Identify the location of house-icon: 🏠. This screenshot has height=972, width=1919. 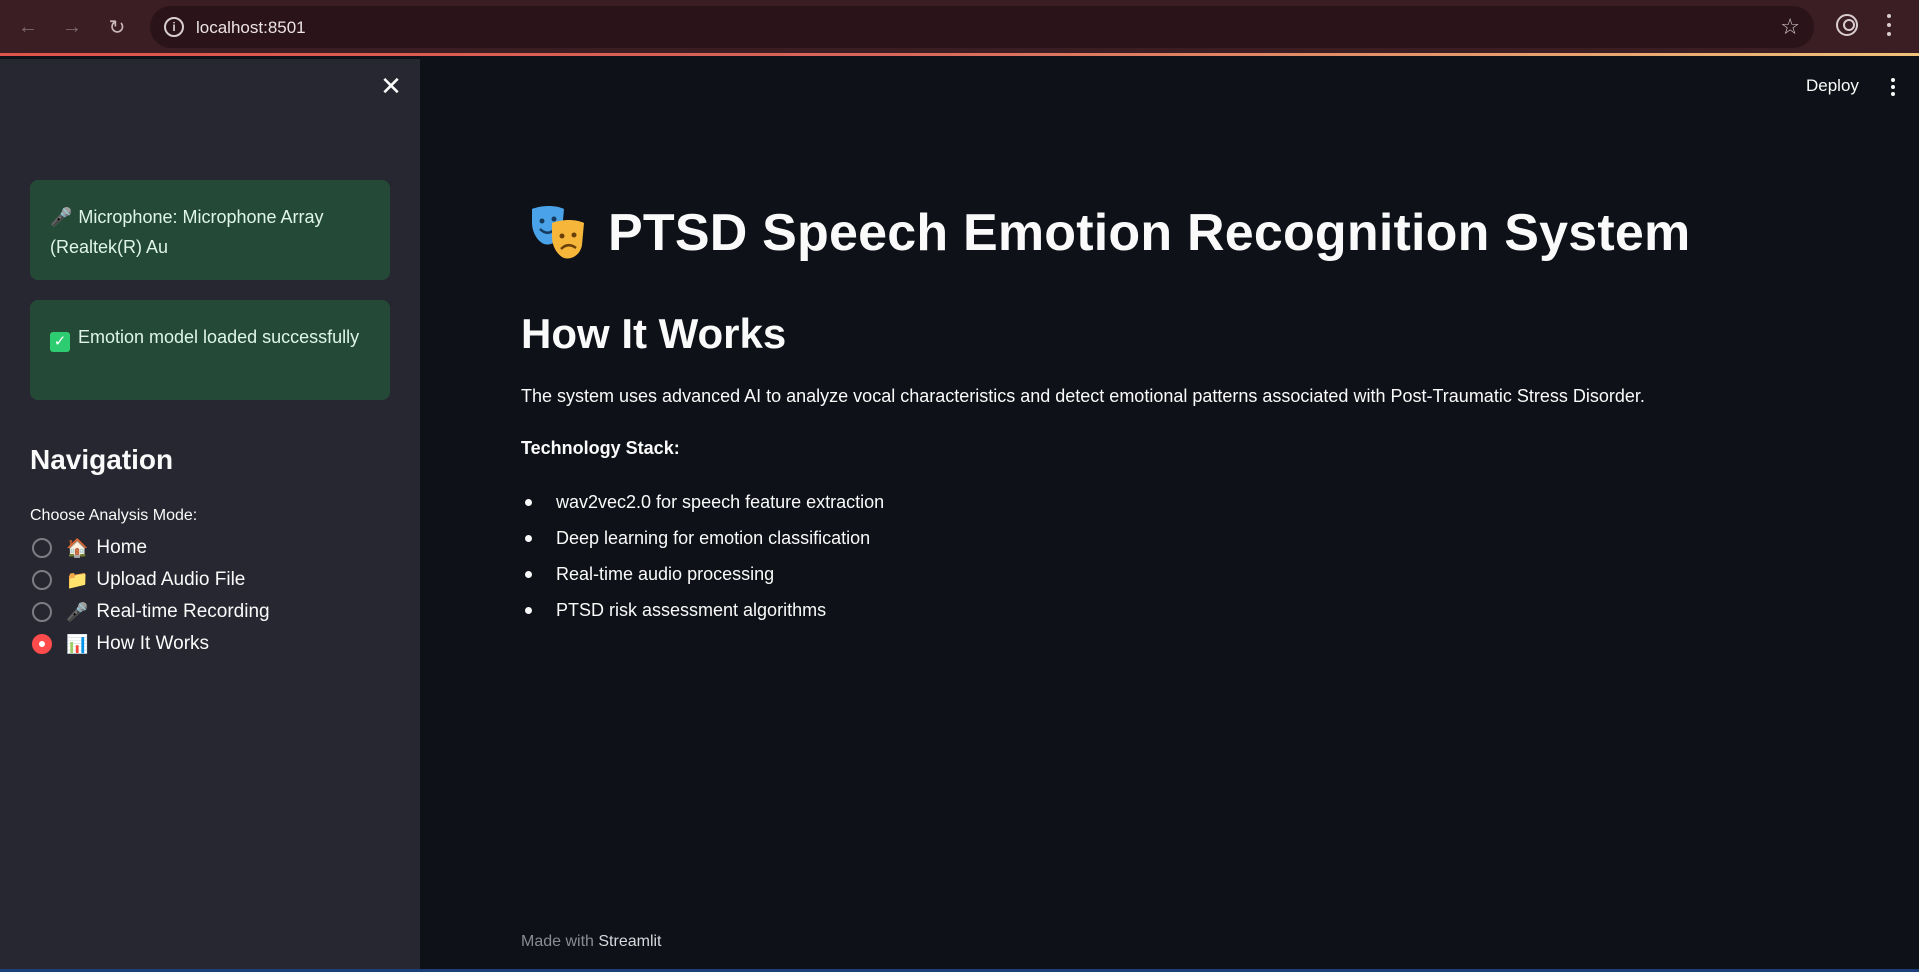
(77, 547).